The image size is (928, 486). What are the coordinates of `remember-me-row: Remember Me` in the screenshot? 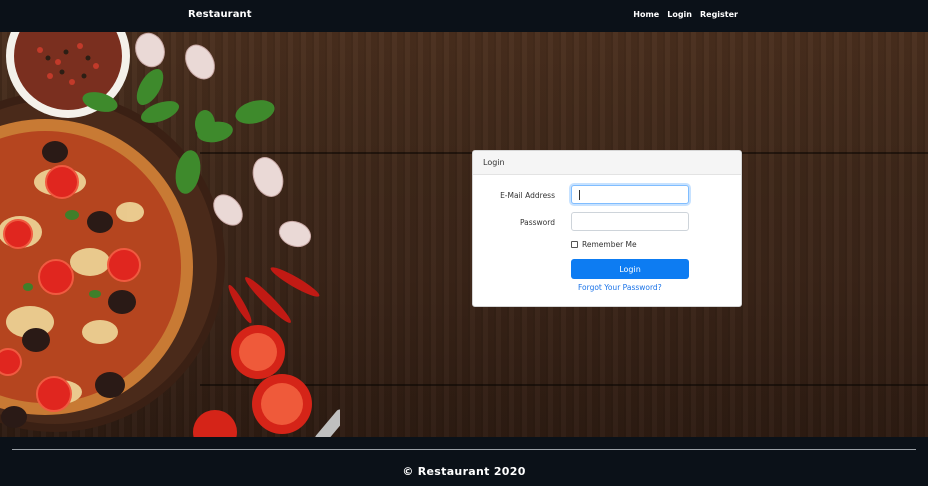 It's located at (604, 244).